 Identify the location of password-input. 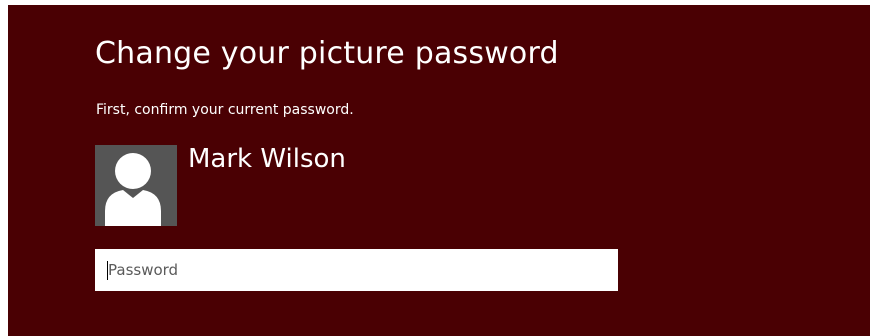
(356, 270).